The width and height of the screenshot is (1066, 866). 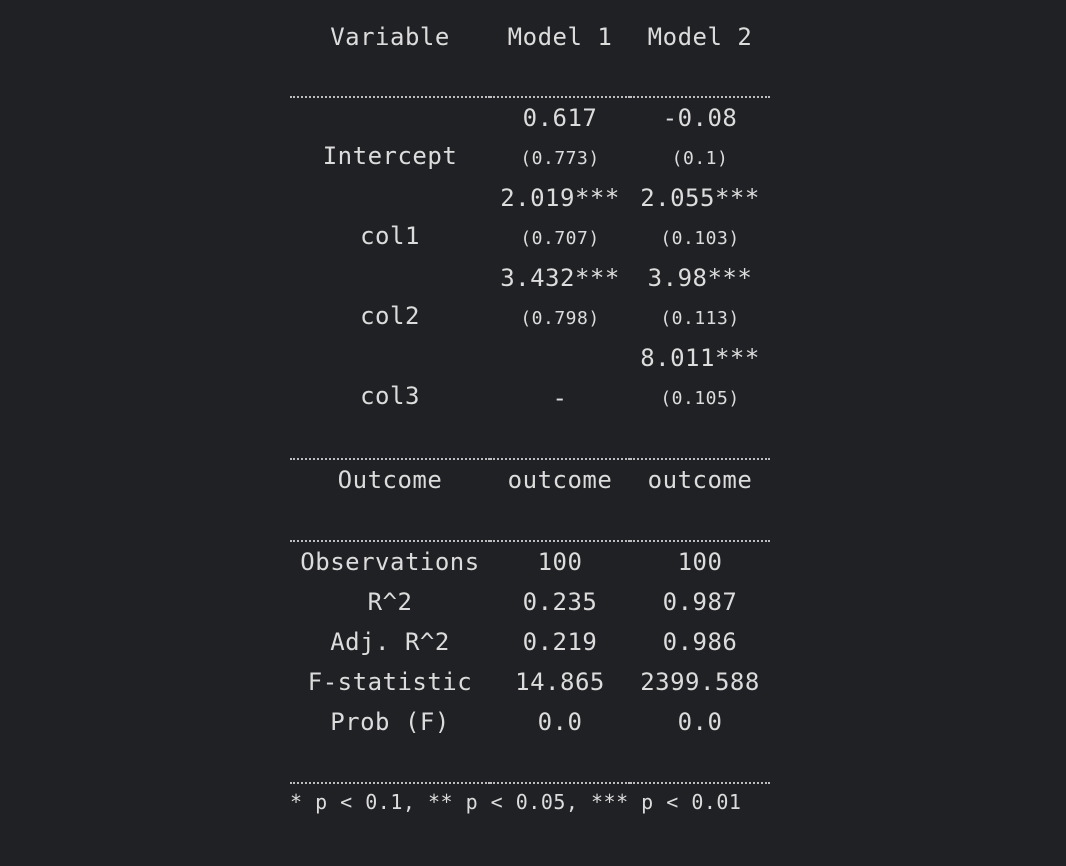 What do you see at coordinates (700, 398) in the screenshot?
I see `std-error: (0.105)` at bounding box center [700, 398].